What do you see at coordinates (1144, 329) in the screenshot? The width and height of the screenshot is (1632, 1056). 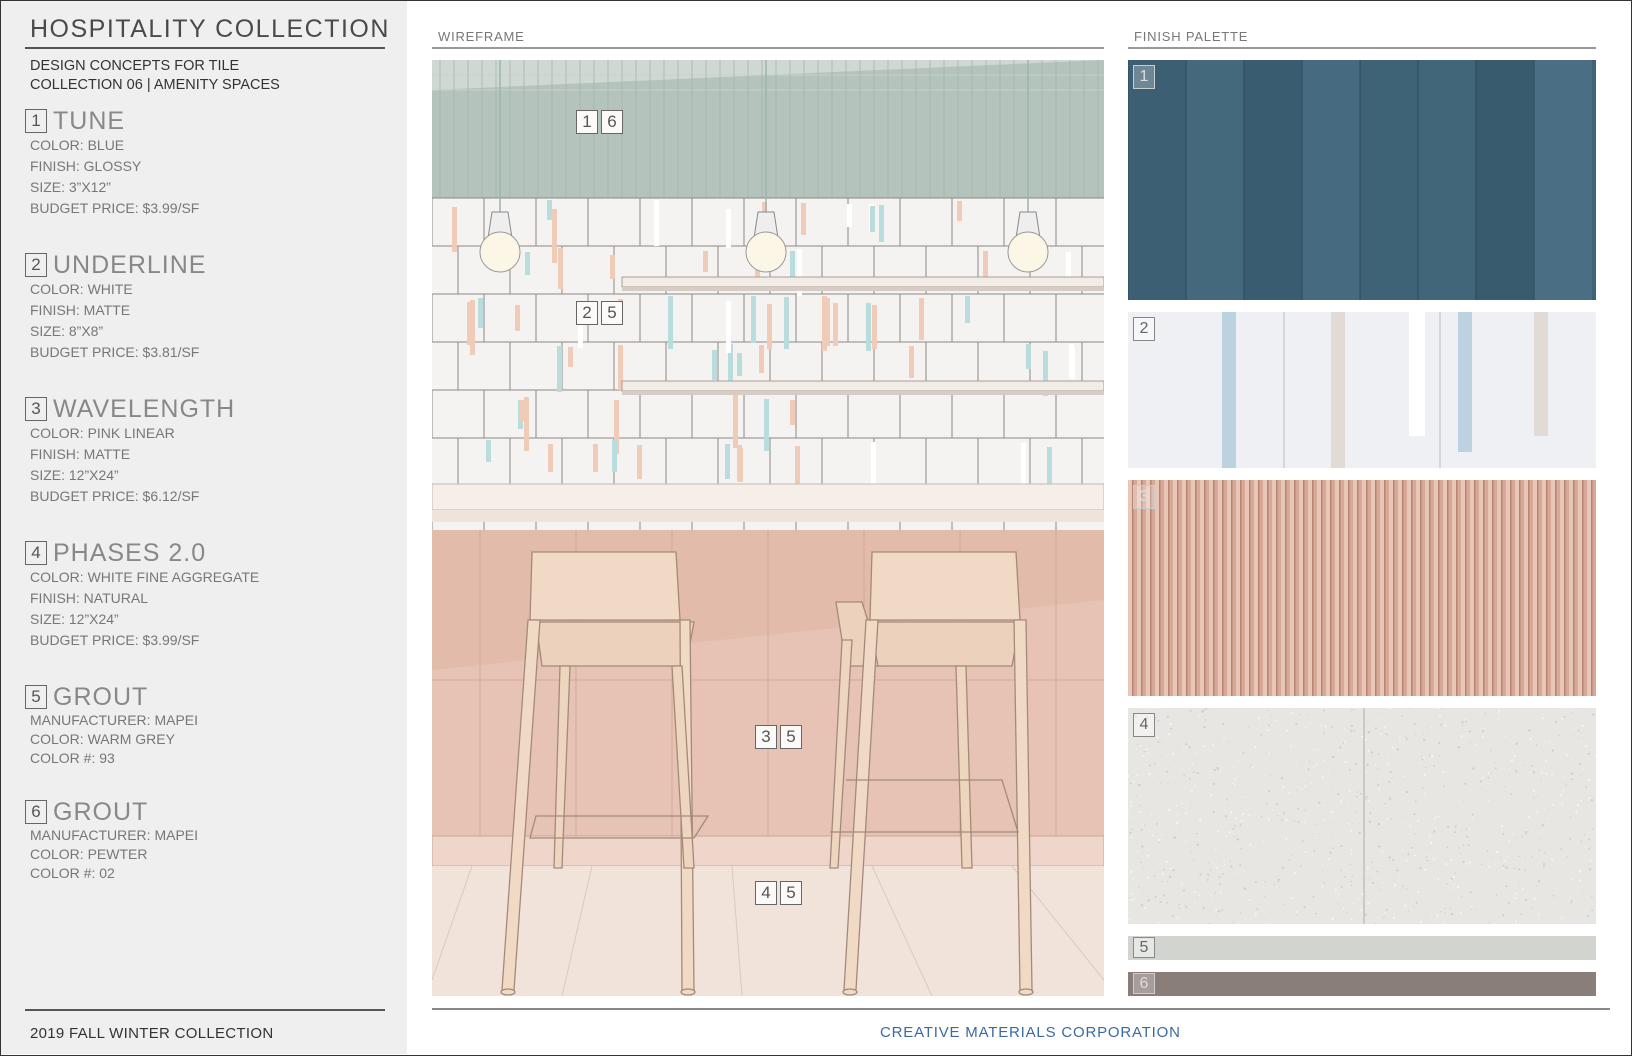 I see `swatch-number: 2` at bounding box center [1144, 329].